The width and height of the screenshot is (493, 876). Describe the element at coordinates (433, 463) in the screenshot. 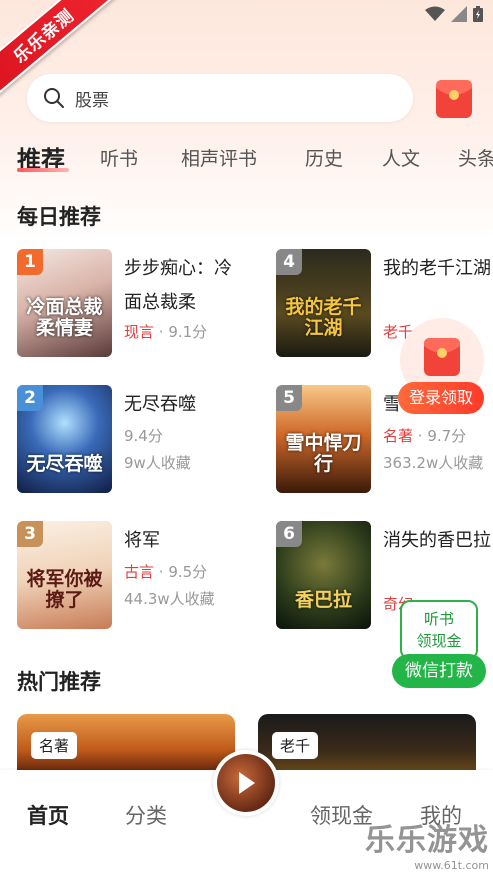

I see `book-favorites: 363.2w人收藏` at that location.